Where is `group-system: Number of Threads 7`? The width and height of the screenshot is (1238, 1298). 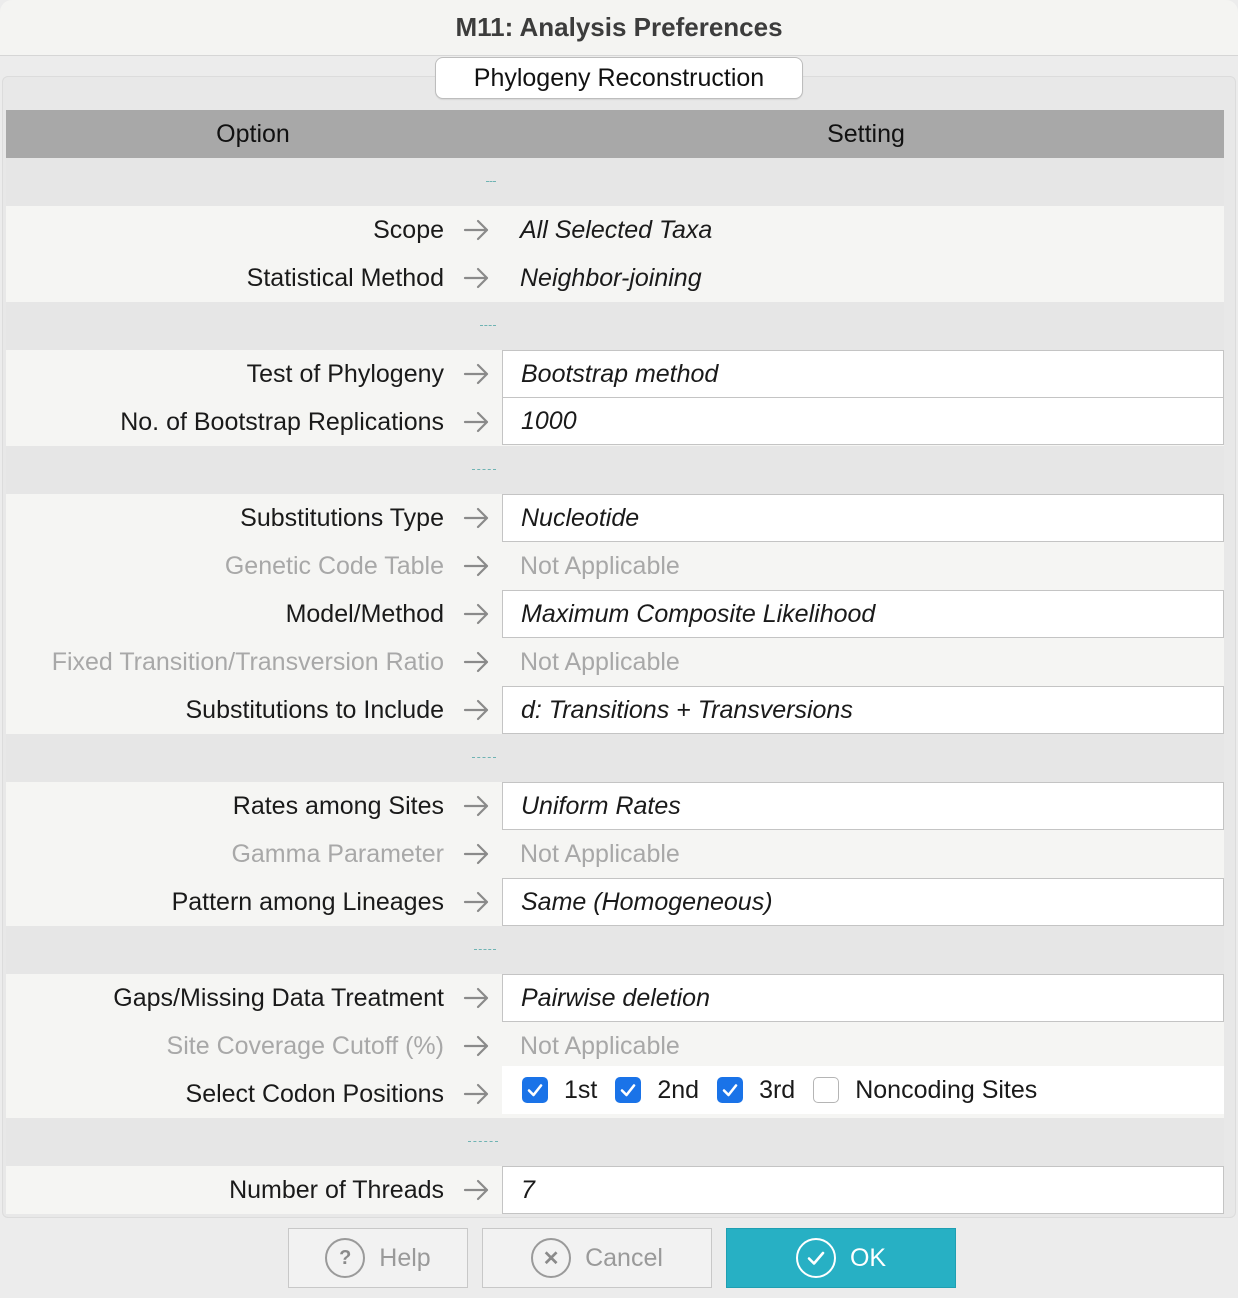
group-system: Number of Threads 7 is located at coordinates (615, 1190).